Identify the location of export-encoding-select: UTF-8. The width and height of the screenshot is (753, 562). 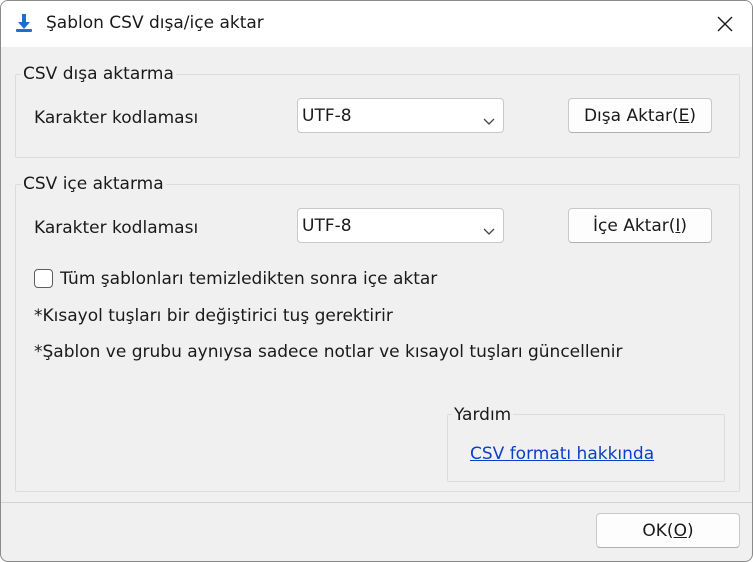
(400, 115).